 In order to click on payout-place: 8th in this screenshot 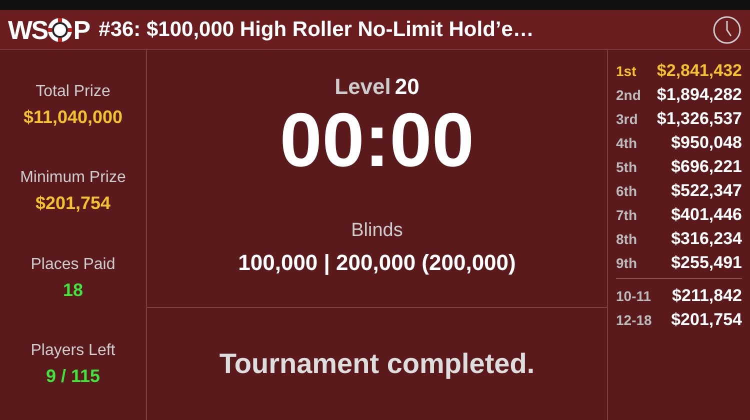, I will do `click(626, 239)`.